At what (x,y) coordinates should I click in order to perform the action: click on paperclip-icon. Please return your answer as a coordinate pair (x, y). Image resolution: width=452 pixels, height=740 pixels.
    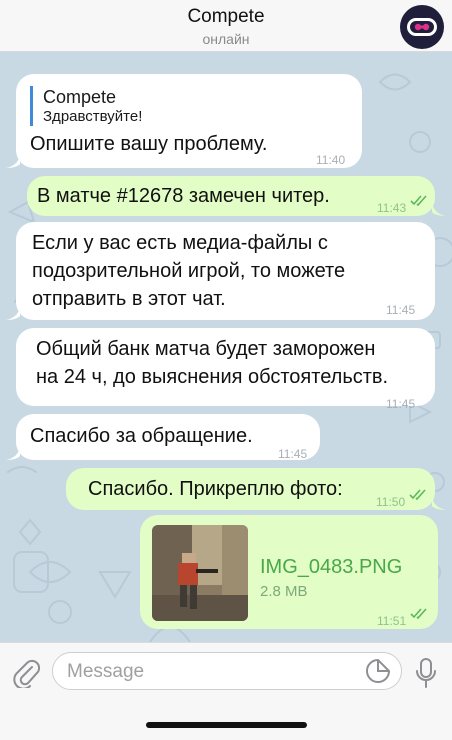
    Looking at the image, I should click on (26, 673).